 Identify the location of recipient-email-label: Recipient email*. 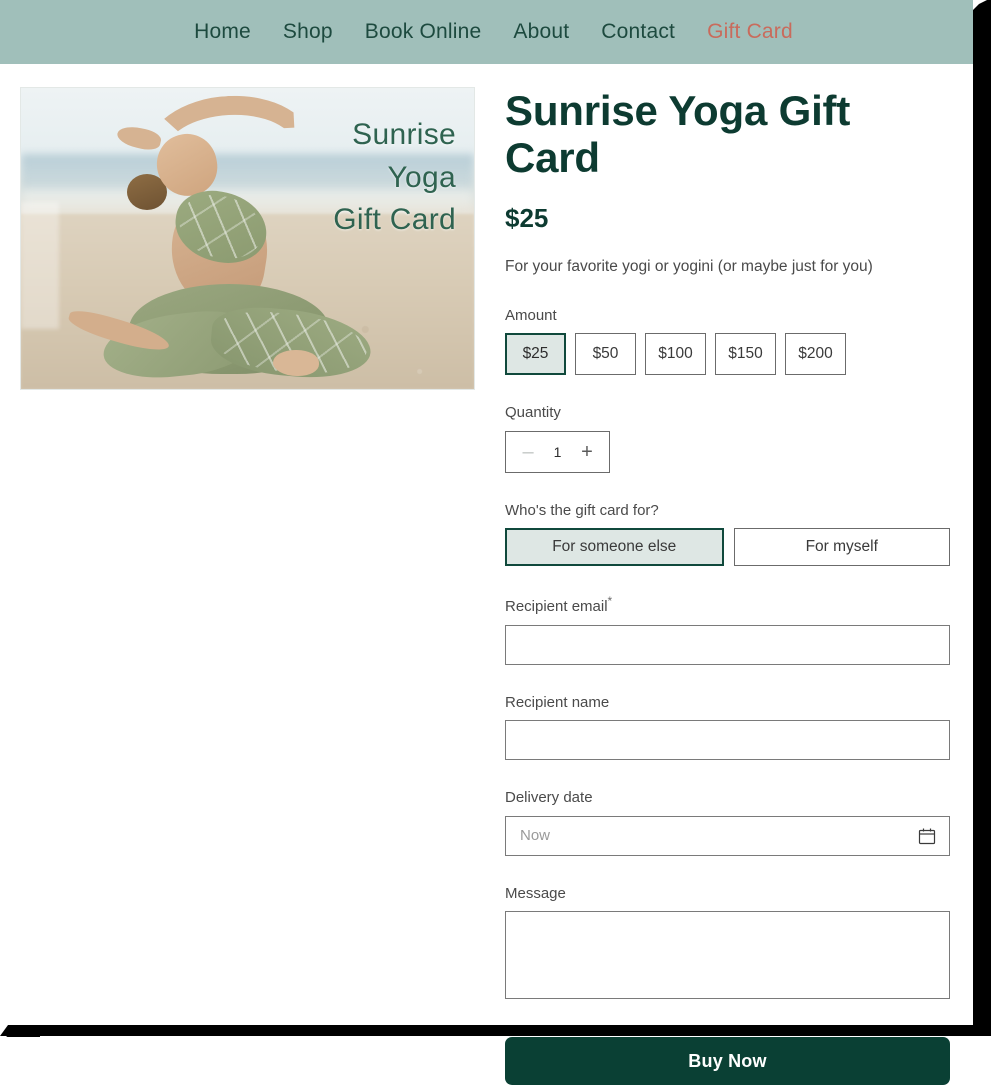
(727, 605).